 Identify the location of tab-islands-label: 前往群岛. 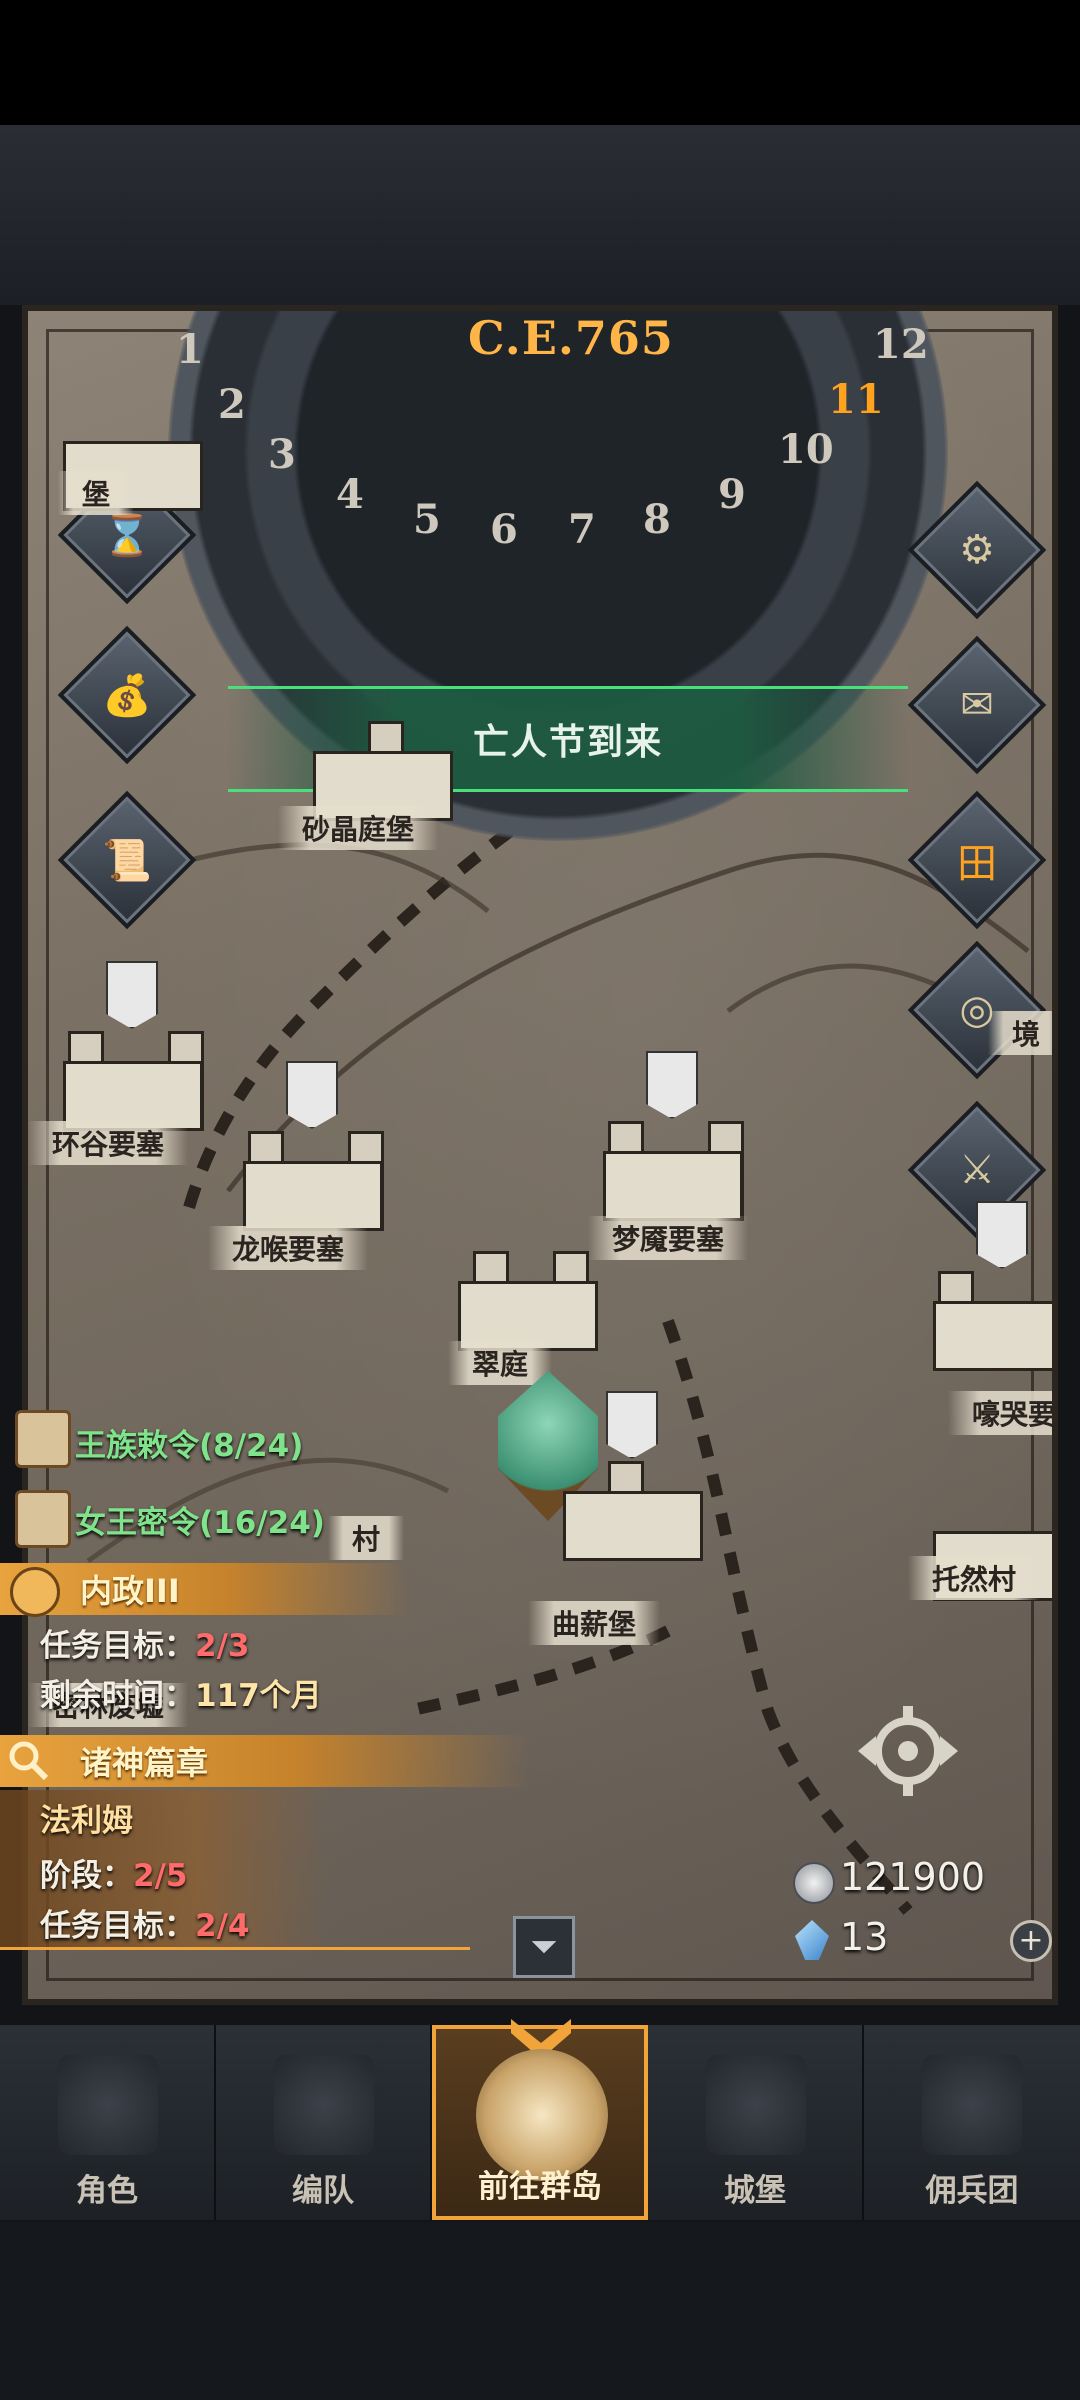
(540, 2187).